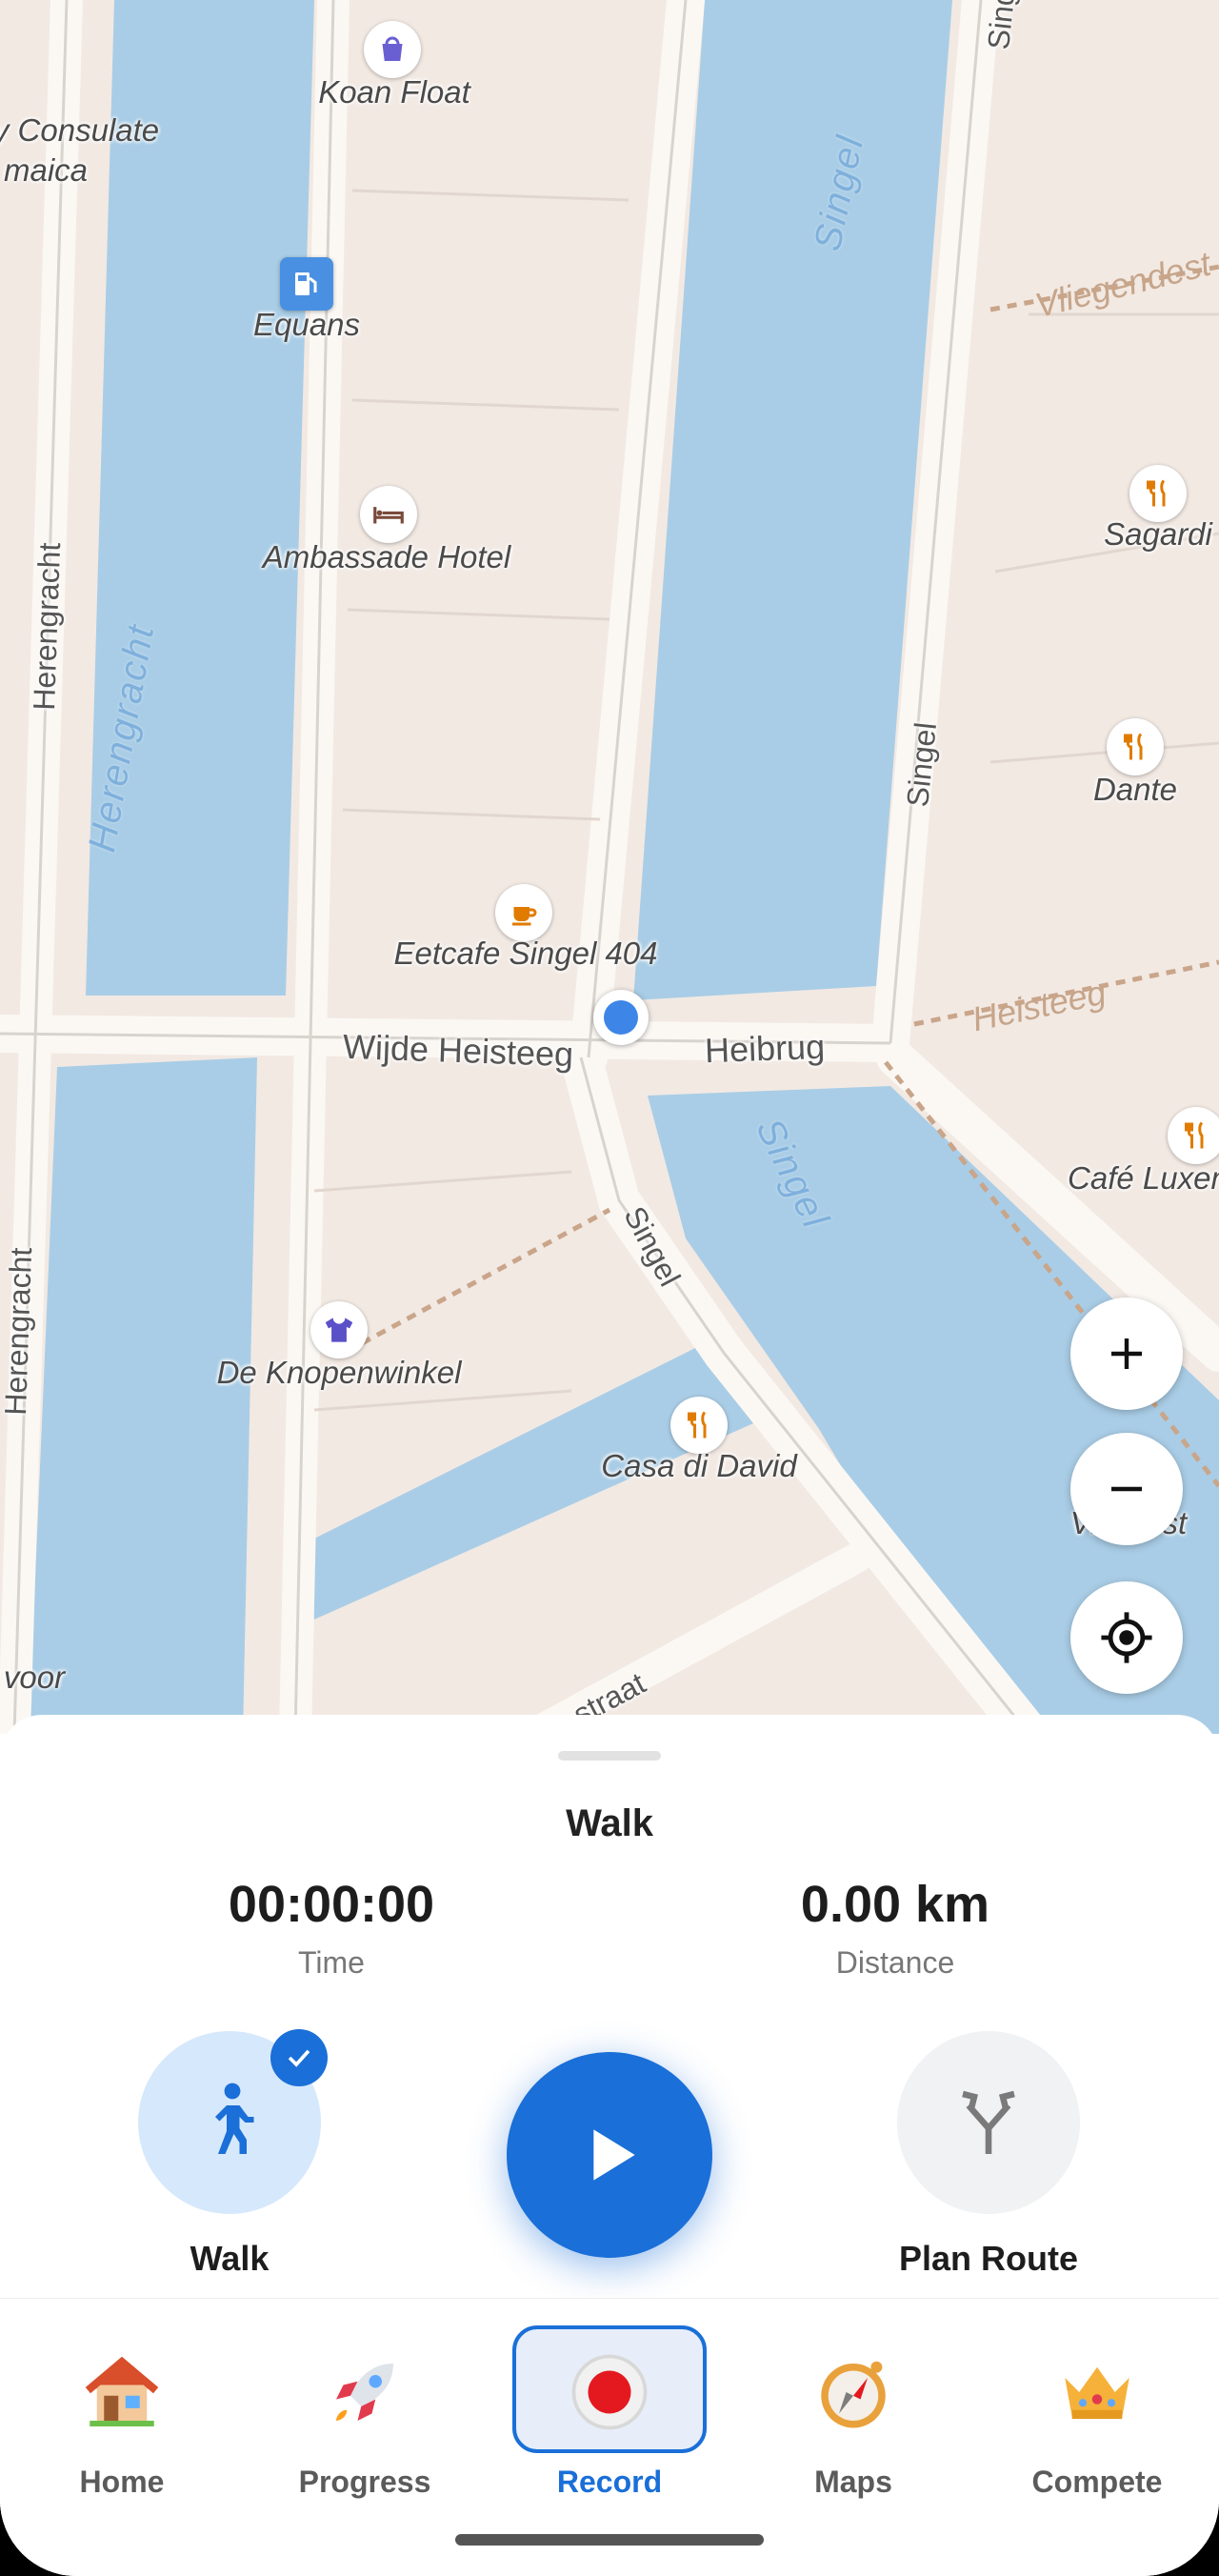  I want to click on crosshair-icon, so click(1126, 1637).